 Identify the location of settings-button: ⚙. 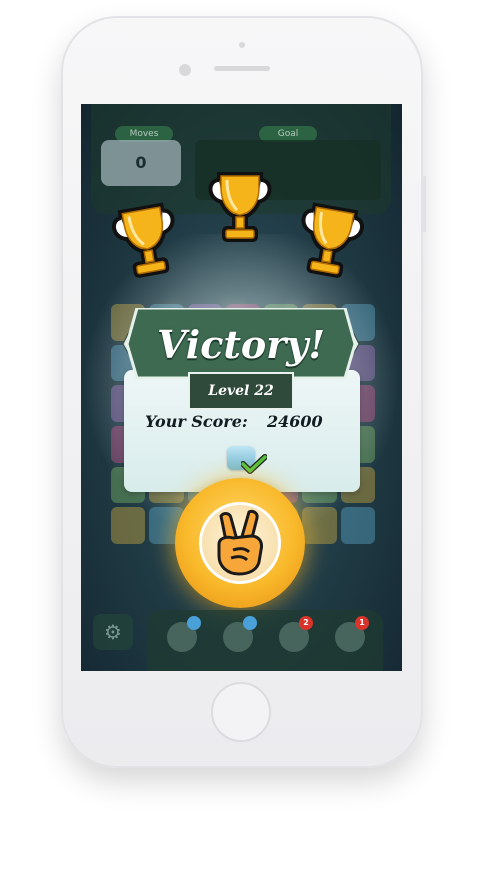
(113, 632).